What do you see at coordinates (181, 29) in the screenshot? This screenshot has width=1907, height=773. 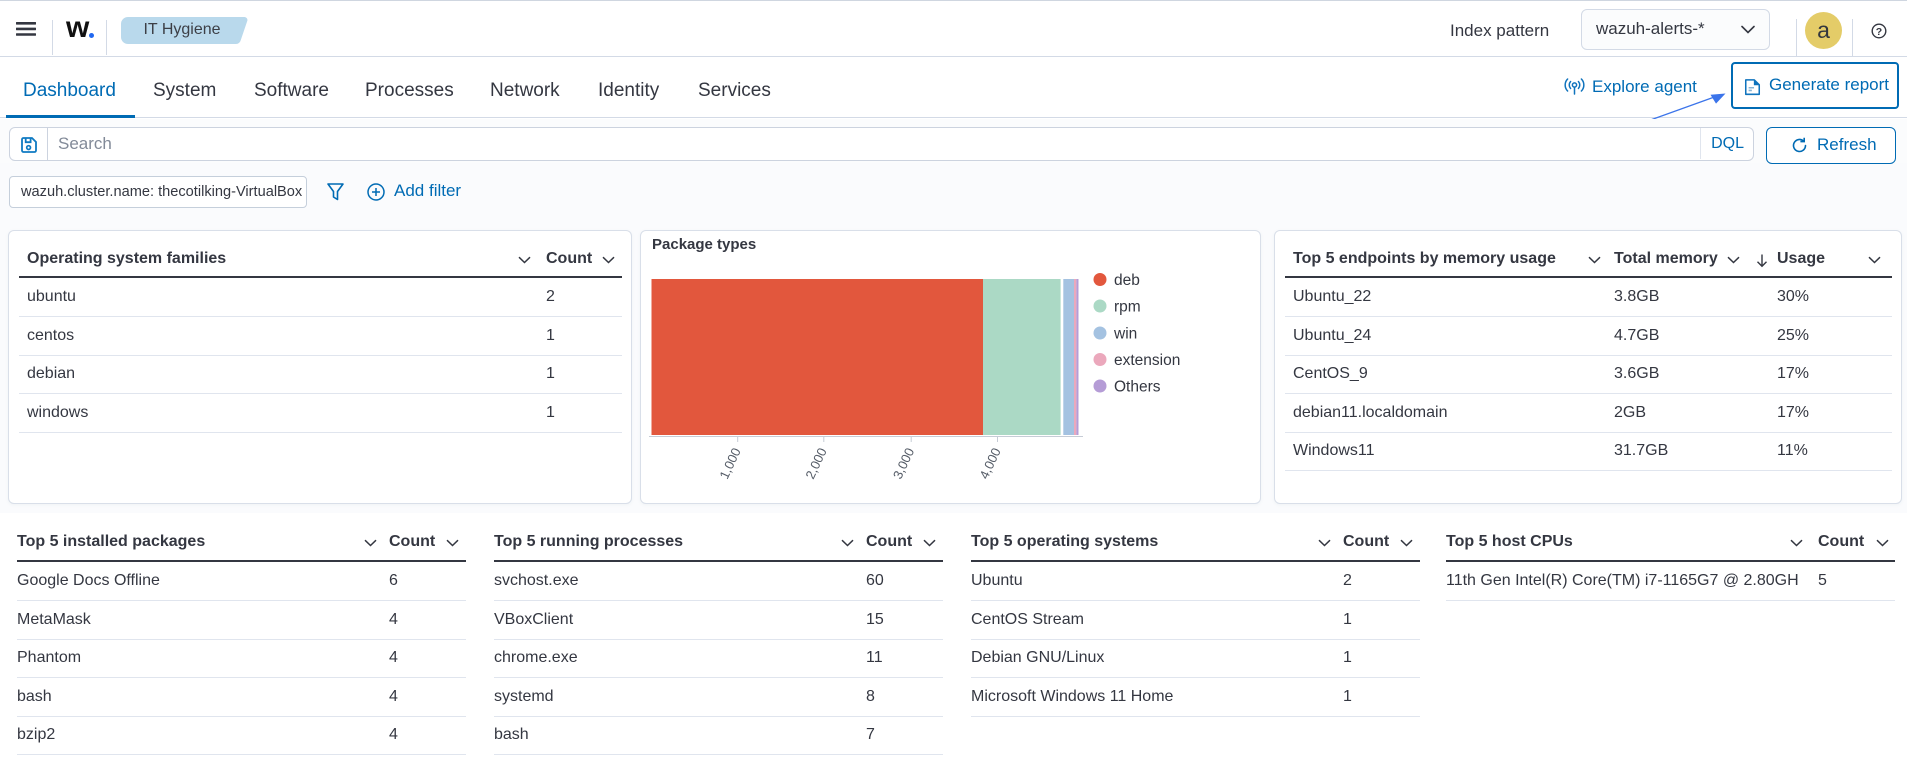 I see `svg-text: IT Hygiene` at bounding box center [181, 29].